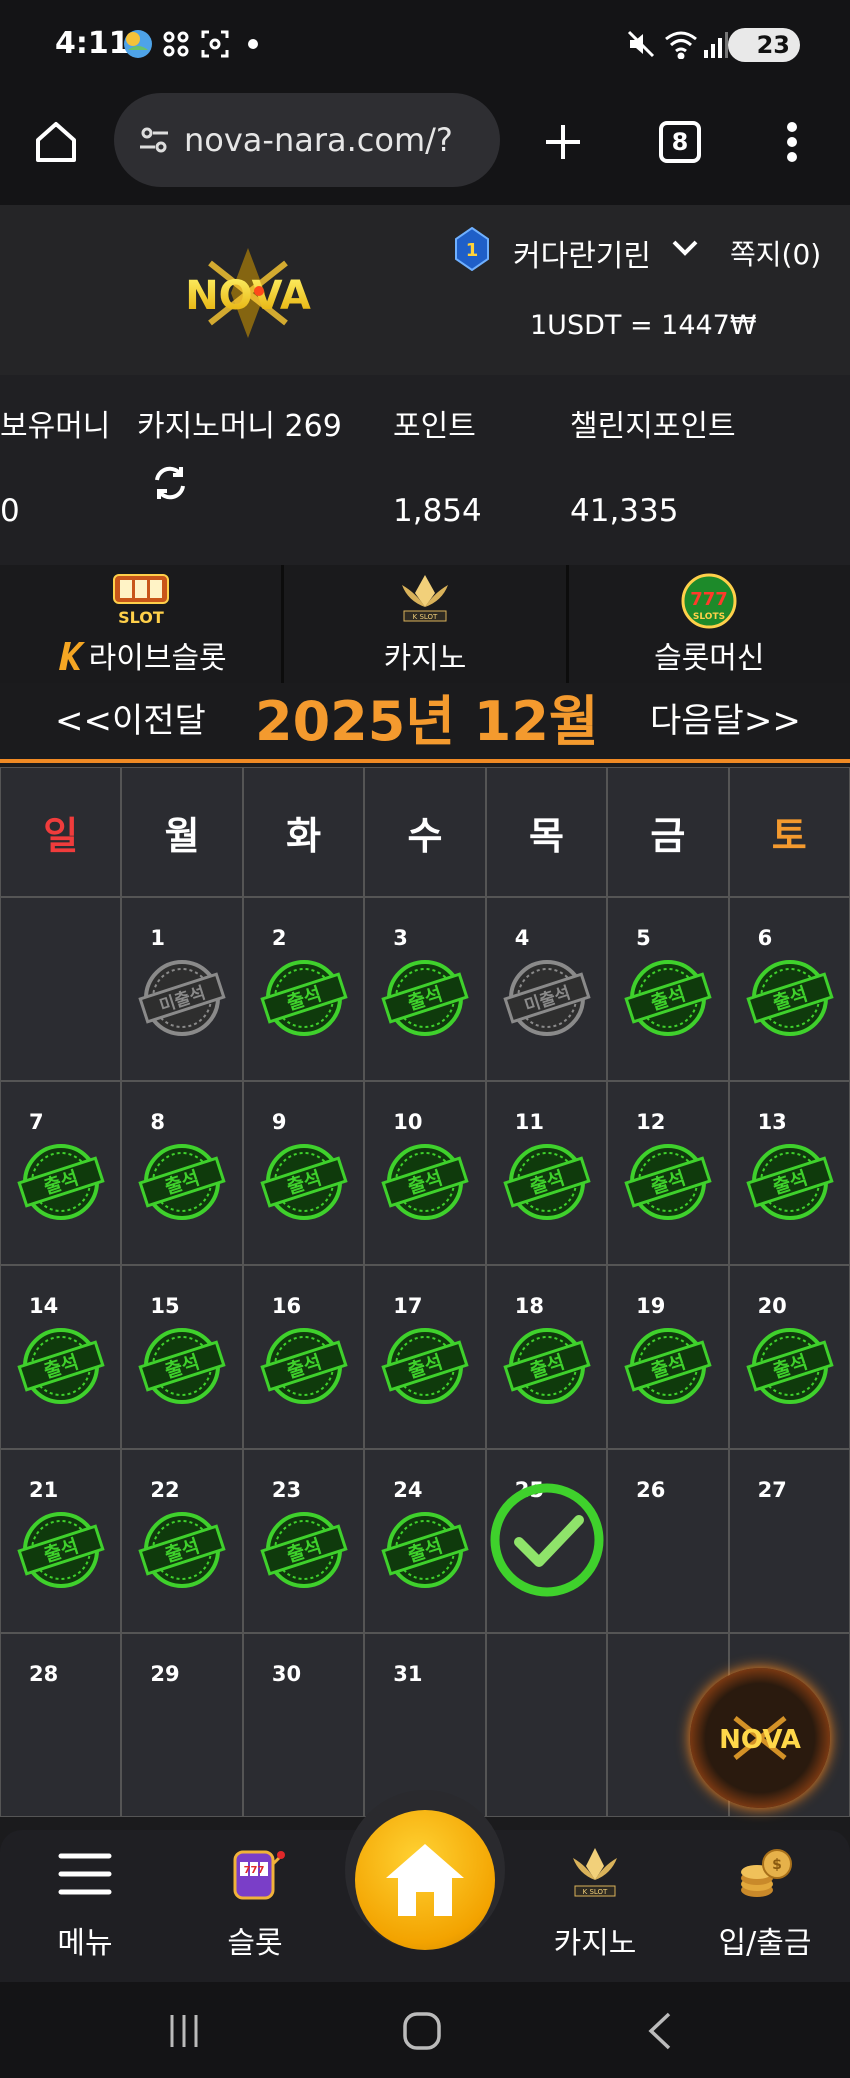 The image size is (850, 2078). I want to click on tab-switcher-button: 8, so click(680, 142).